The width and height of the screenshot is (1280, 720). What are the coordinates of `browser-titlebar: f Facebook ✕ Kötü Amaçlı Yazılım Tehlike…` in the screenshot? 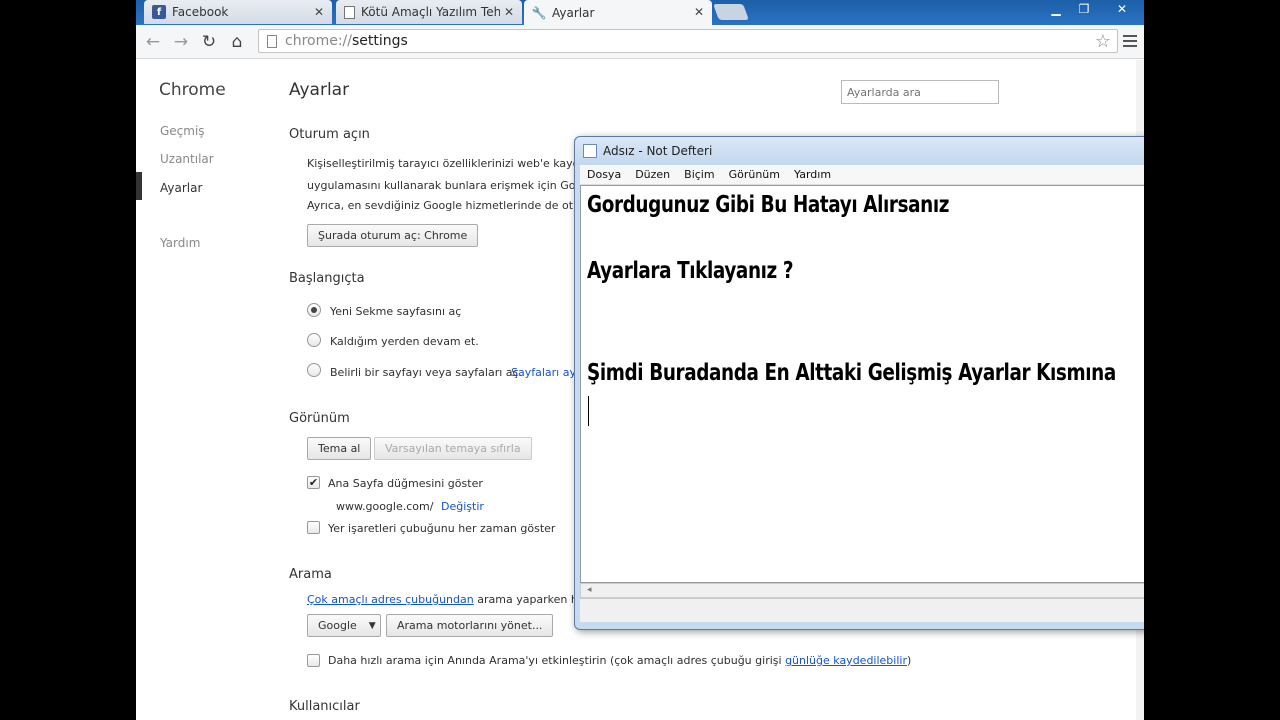 It's located at (640, 12).